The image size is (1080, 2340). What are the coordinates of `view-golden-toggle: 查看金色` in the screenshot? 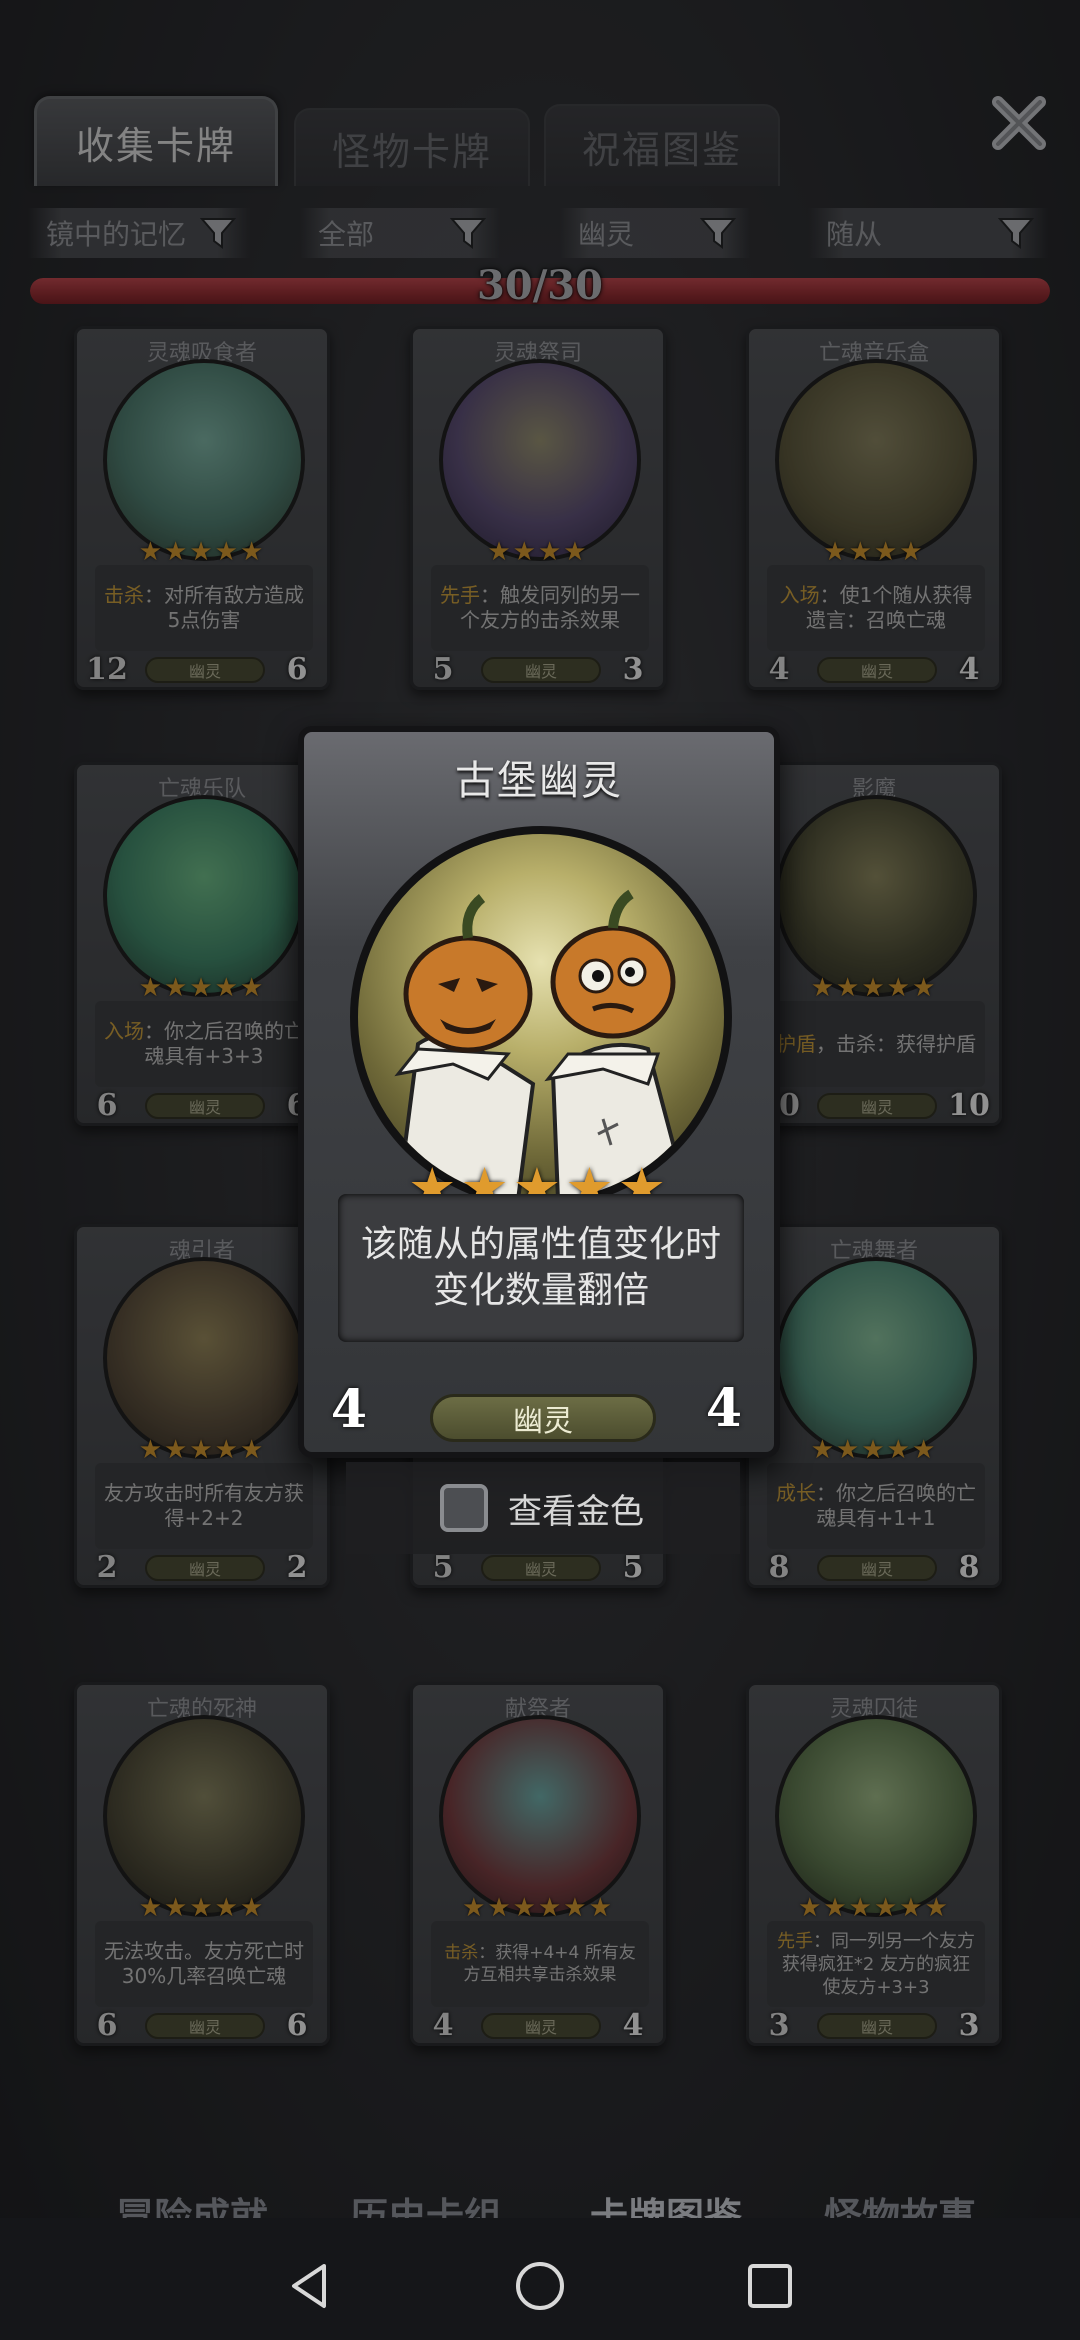 It's located at (543, 1508).